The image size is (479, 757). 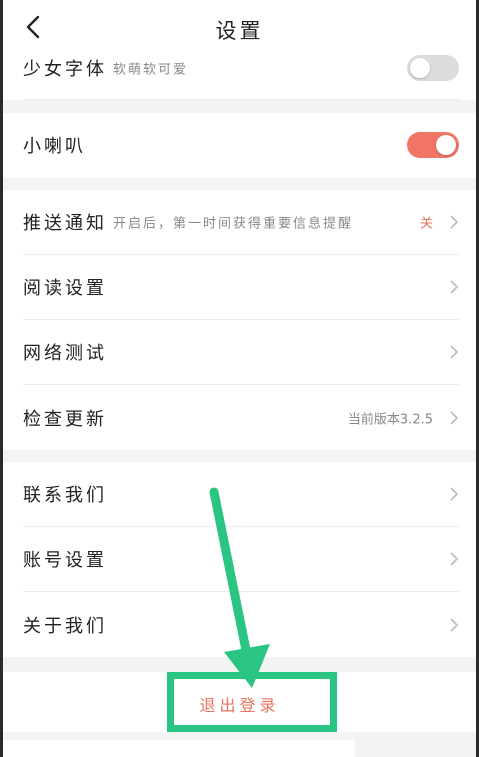 I want to click on row-contact-us: 联系我们, so click(x=241, y=494).